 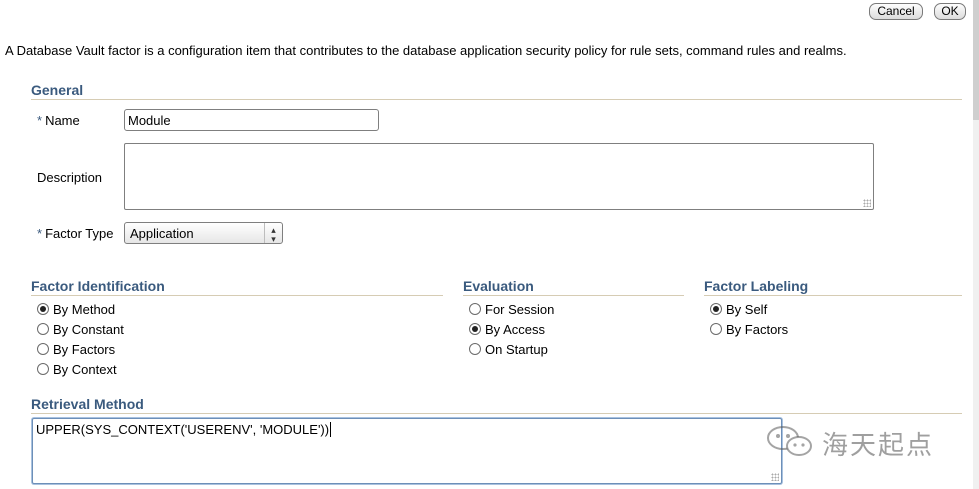 I want to click on general-divider, so click(x=496, y=99).